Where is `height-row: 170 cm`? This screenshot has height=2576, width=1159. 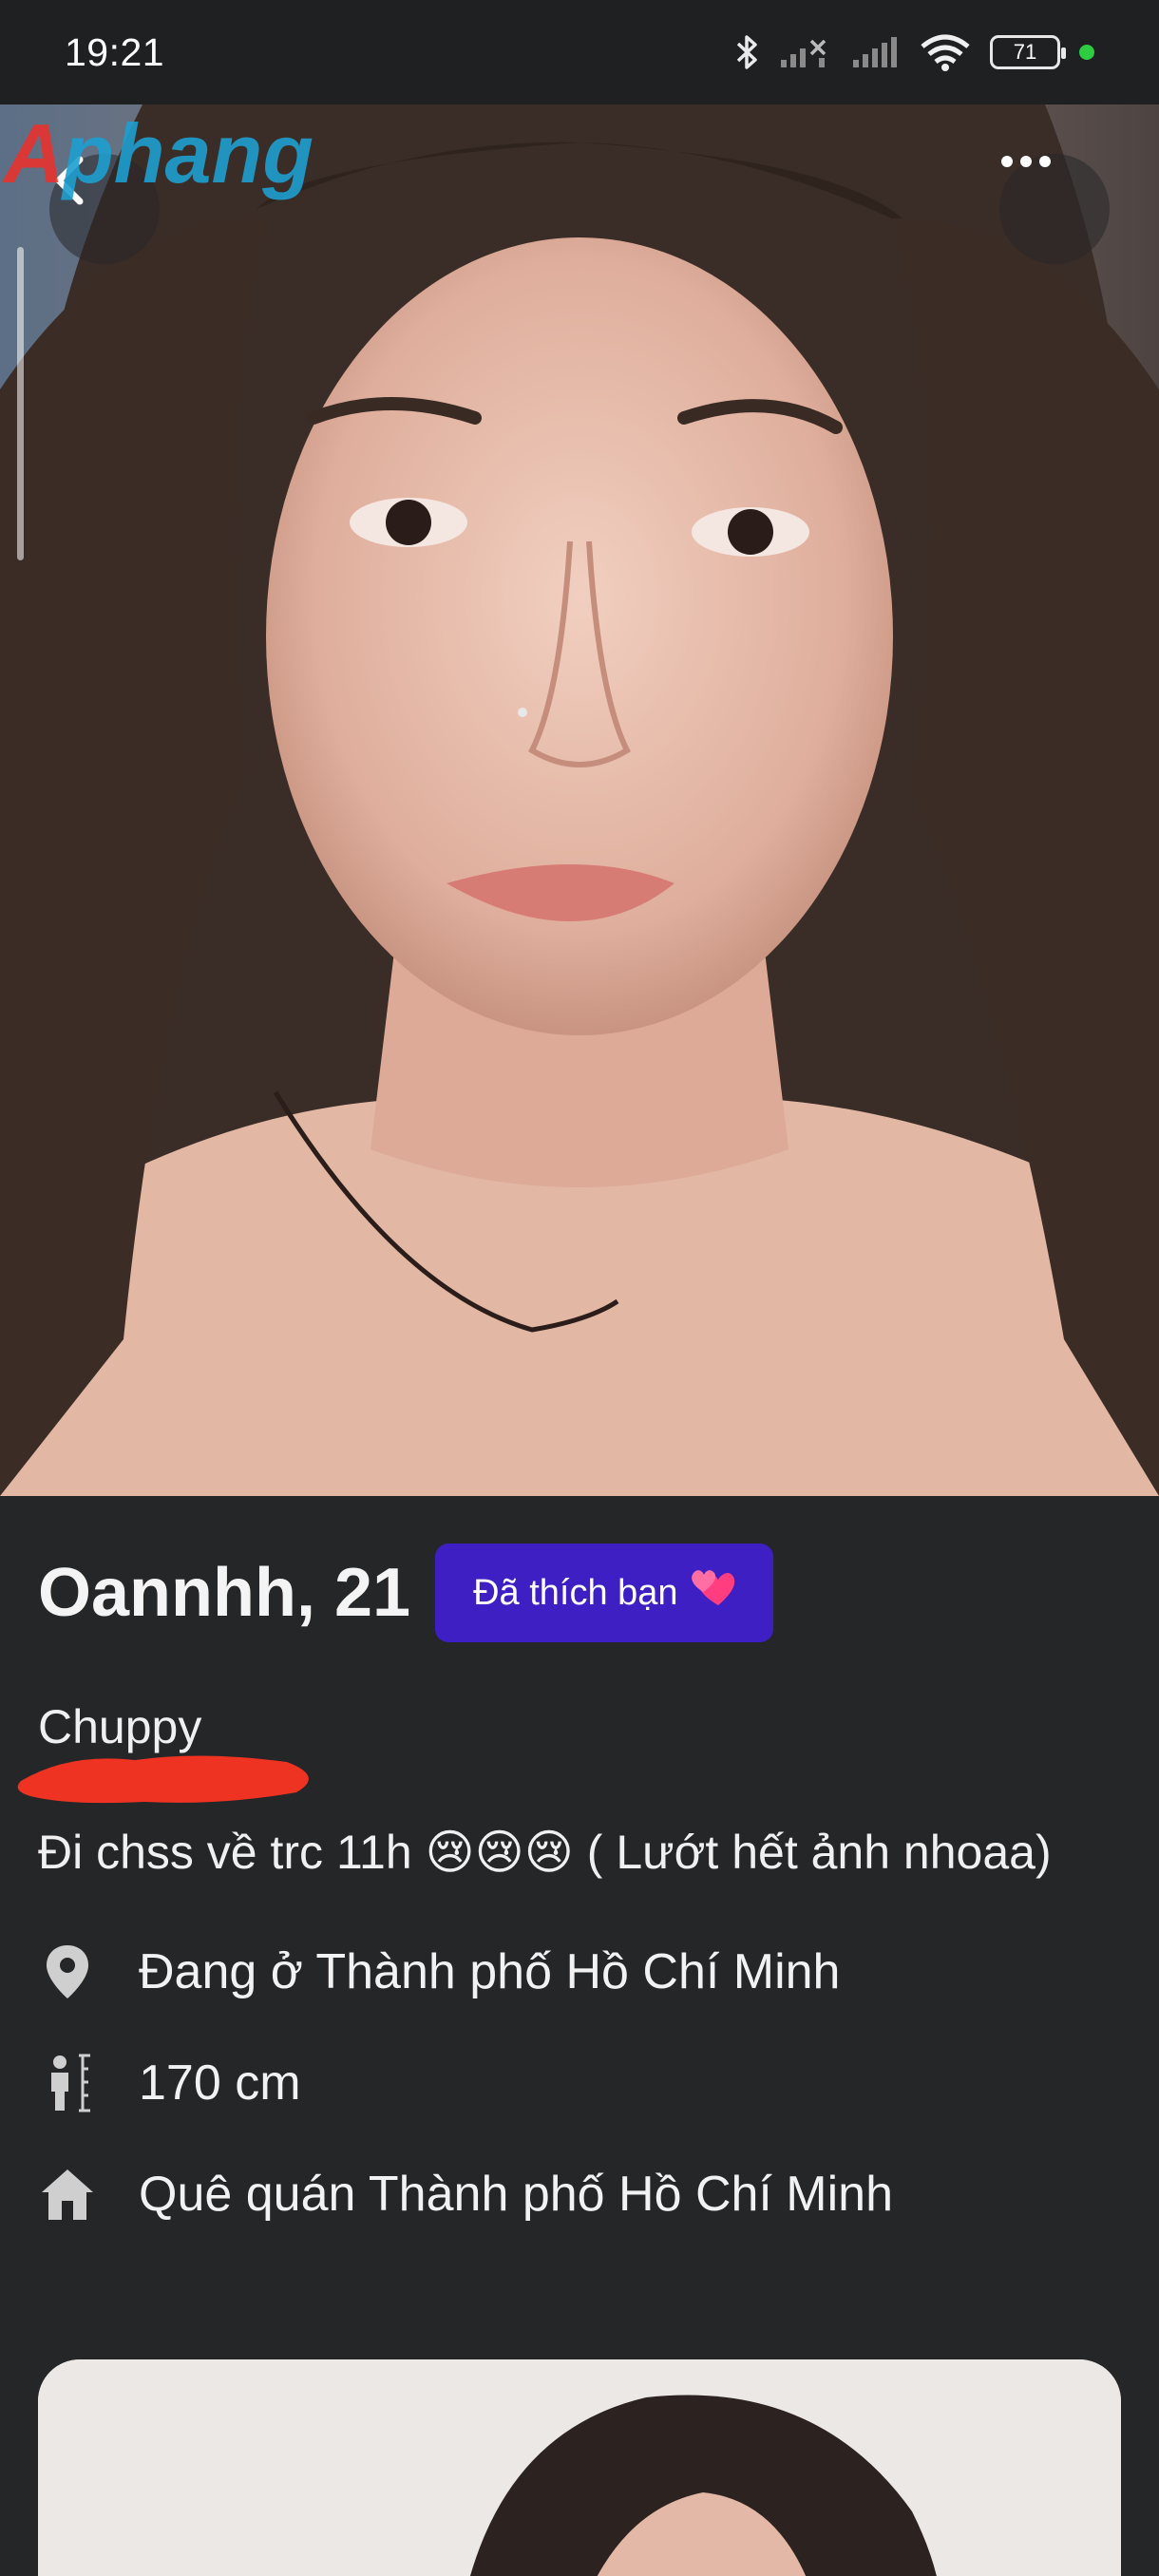 height-row: 170 cm is located at coordinates (169, 2083).